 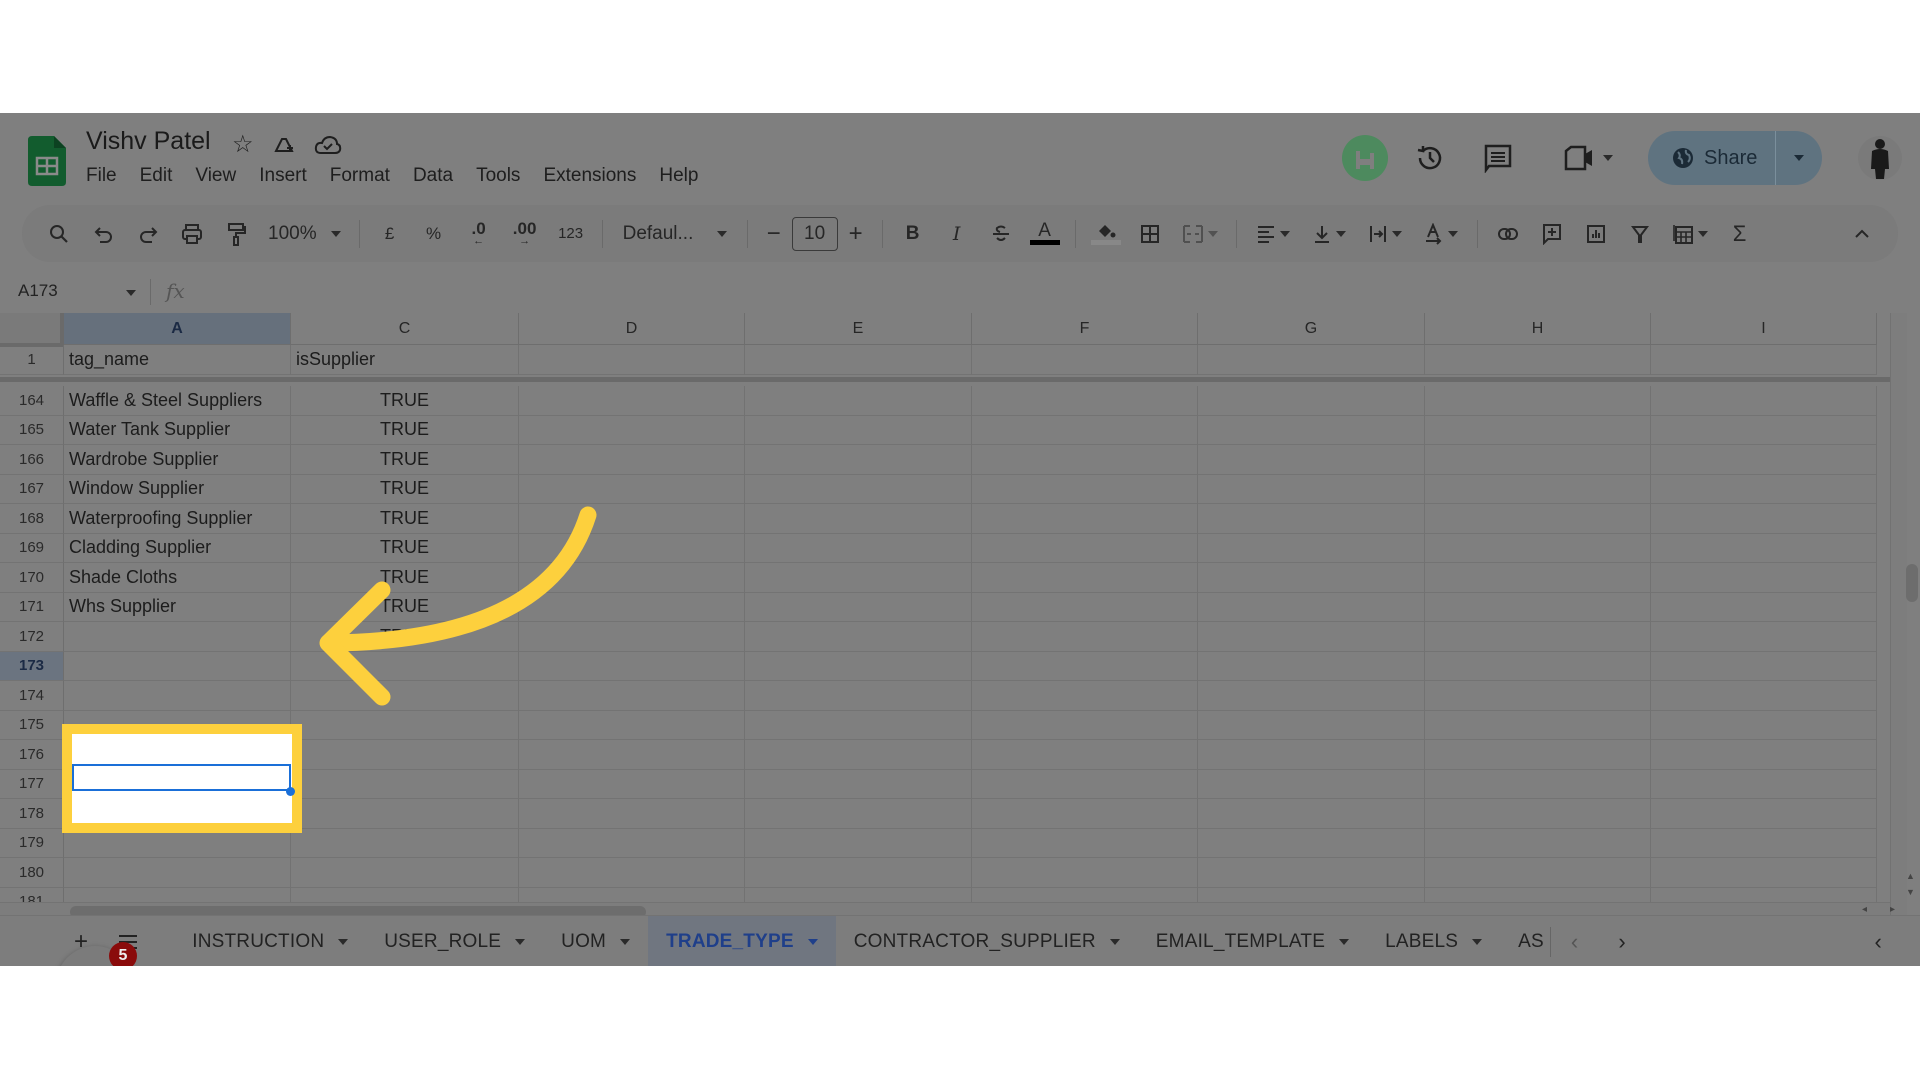 I want to click on arrow-curve, so click(x=459, y=579).